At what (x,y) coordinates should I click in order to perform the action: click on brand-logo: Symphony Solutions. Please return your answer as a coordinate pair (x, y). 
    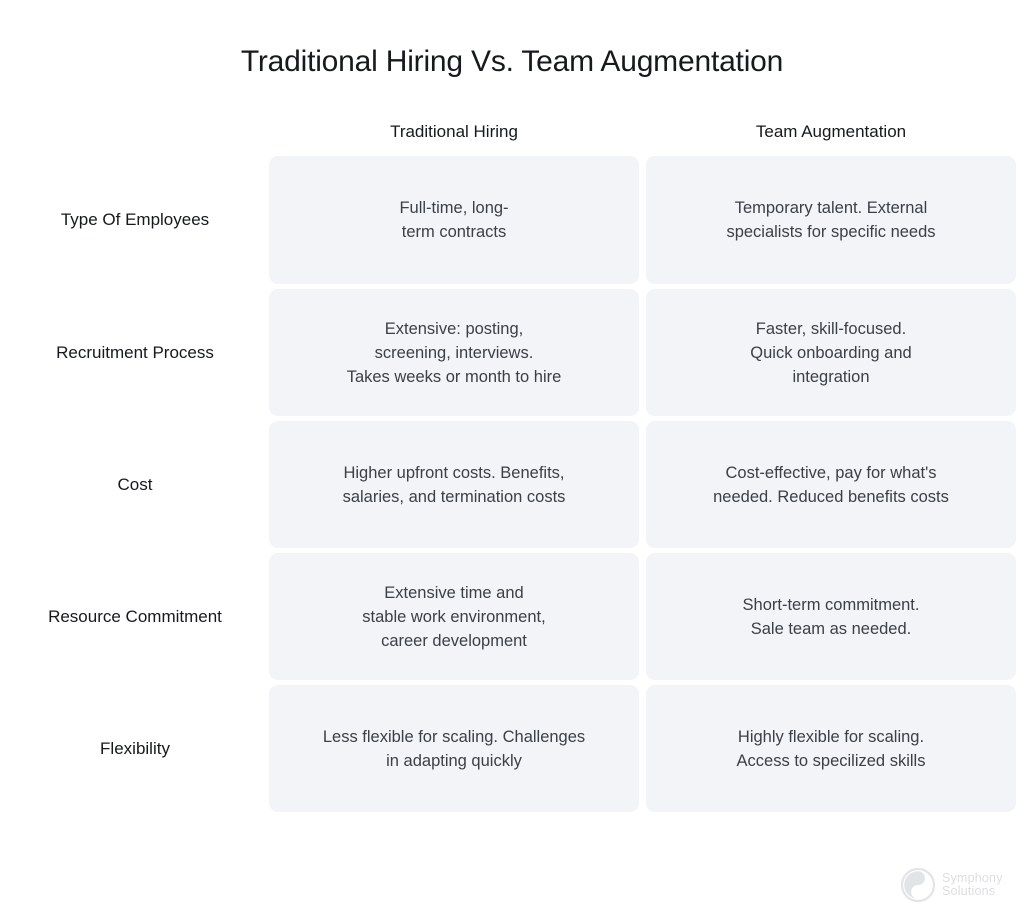
    Looking at the image, I should click on (955, 885).